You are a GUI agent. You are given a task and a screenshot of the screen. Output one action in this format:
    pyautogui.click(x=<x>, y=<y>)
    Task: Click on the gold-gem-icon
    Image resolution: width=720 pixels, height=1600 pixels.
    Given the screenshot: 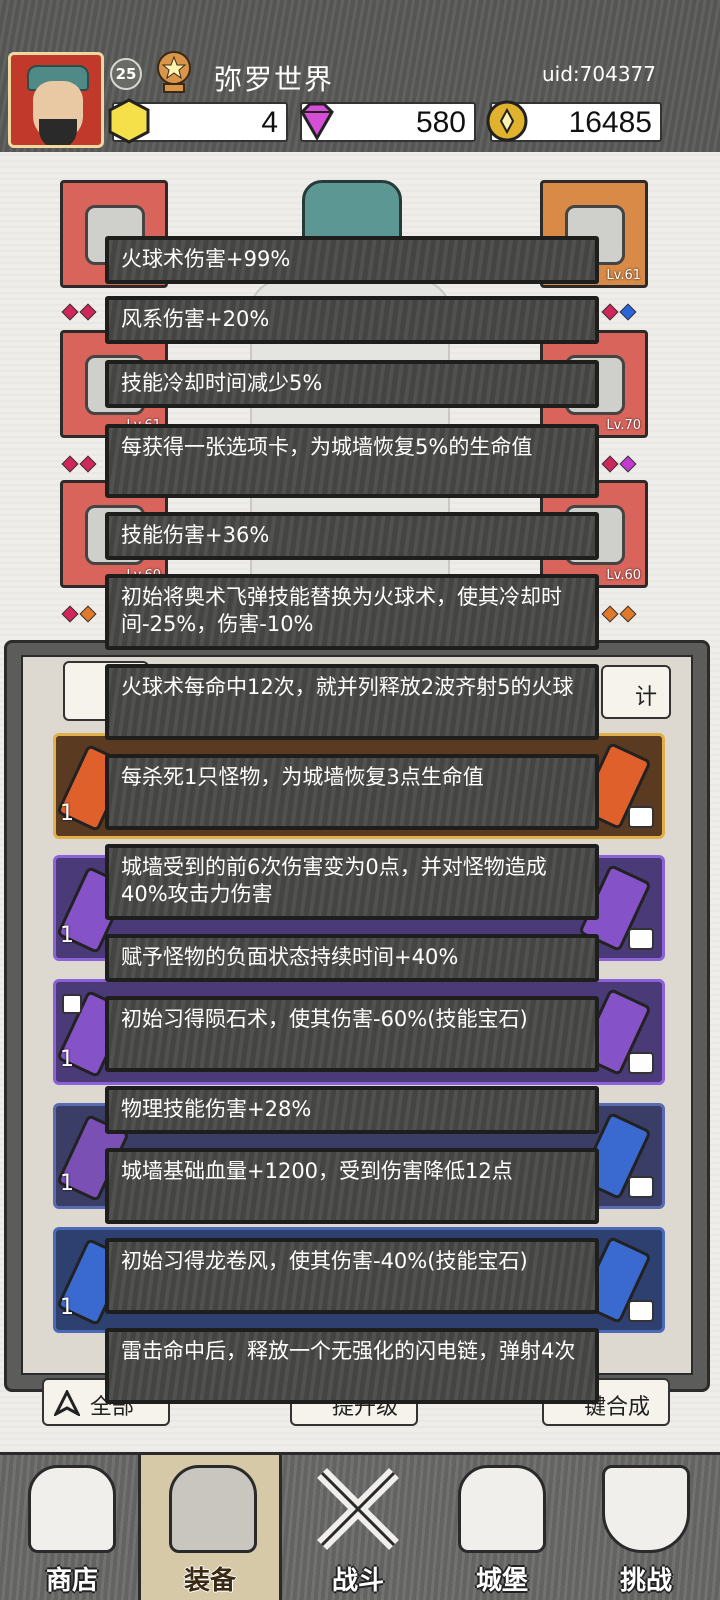 What is the action you would take?
    pyautogui.click(x=129, y=121)
    